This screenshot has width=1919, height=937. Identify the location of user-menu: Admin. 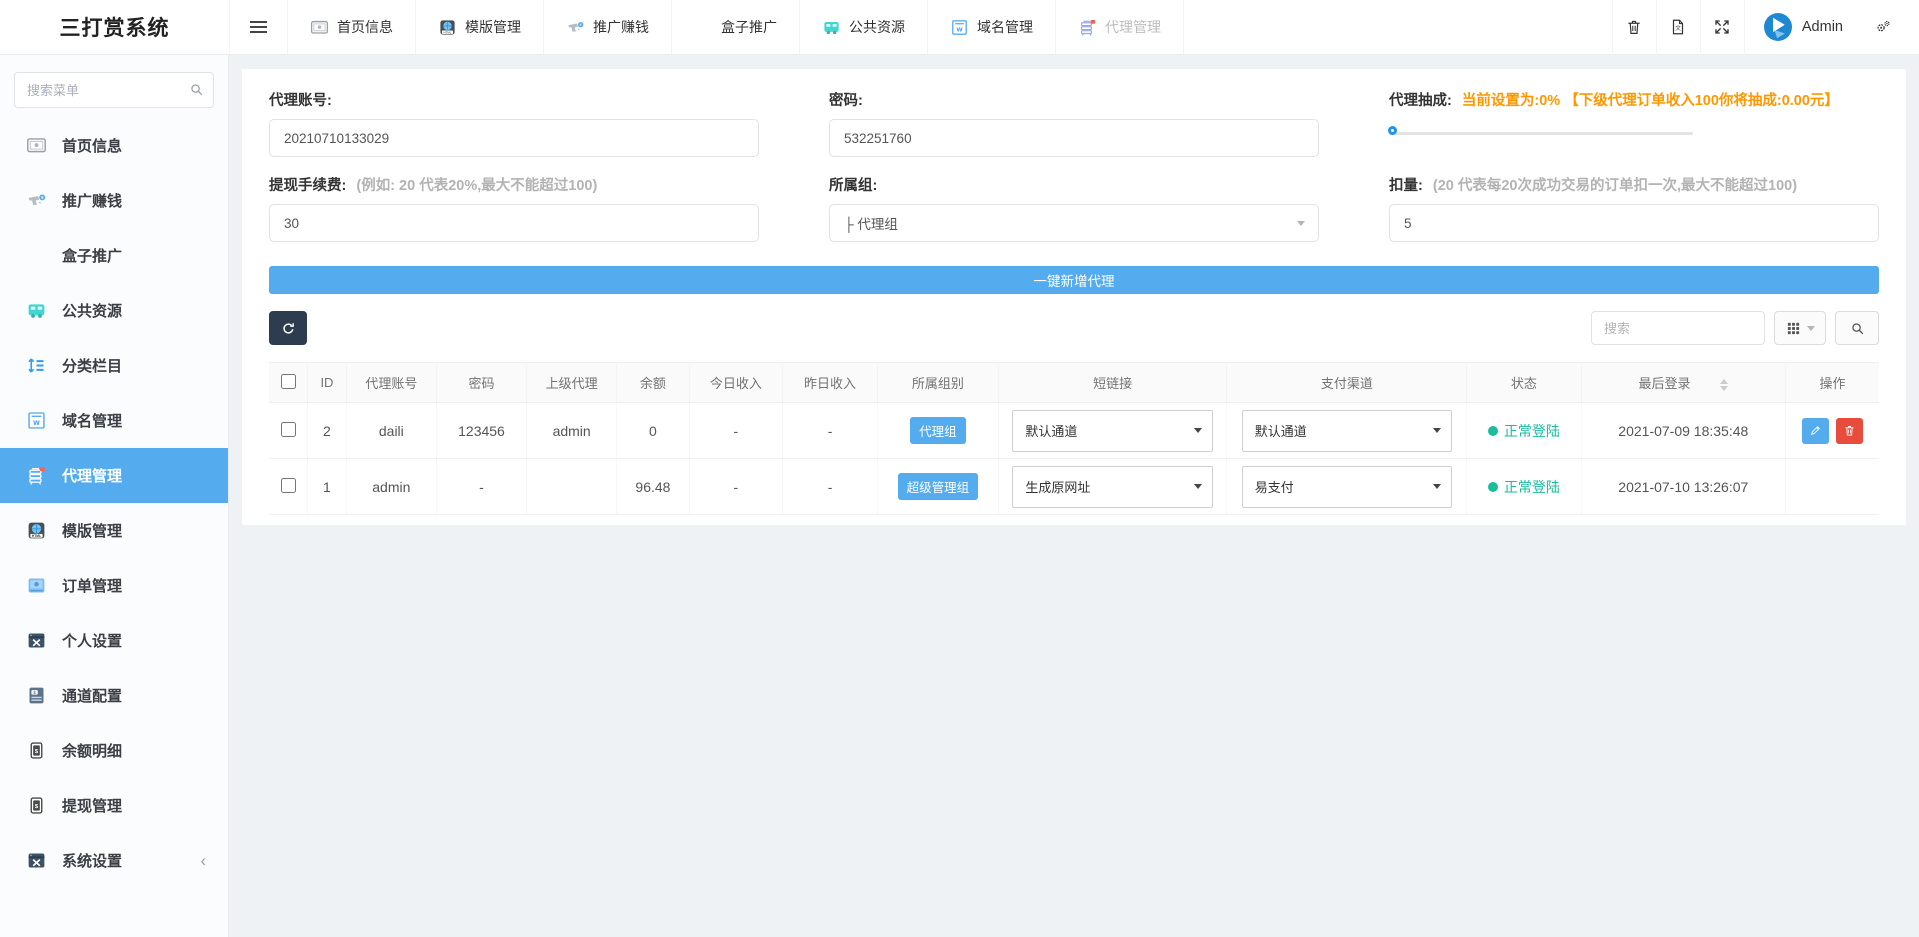
(1802, 27).